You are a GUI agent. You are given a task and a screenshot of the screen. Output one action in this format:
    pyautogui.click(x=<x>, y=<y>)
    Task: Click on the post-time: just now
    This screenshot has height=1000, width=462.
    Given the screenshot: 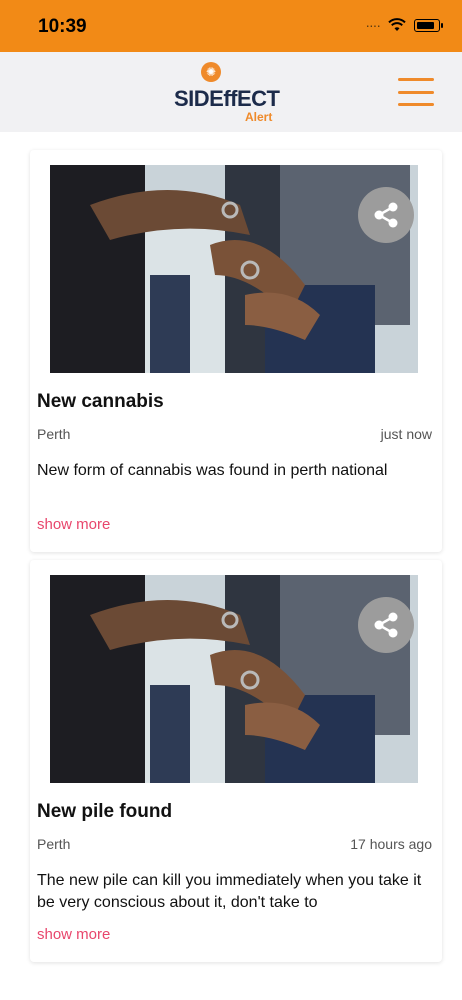 What is the action you would take?
    pyautogui.click(x=406, y=434)
    